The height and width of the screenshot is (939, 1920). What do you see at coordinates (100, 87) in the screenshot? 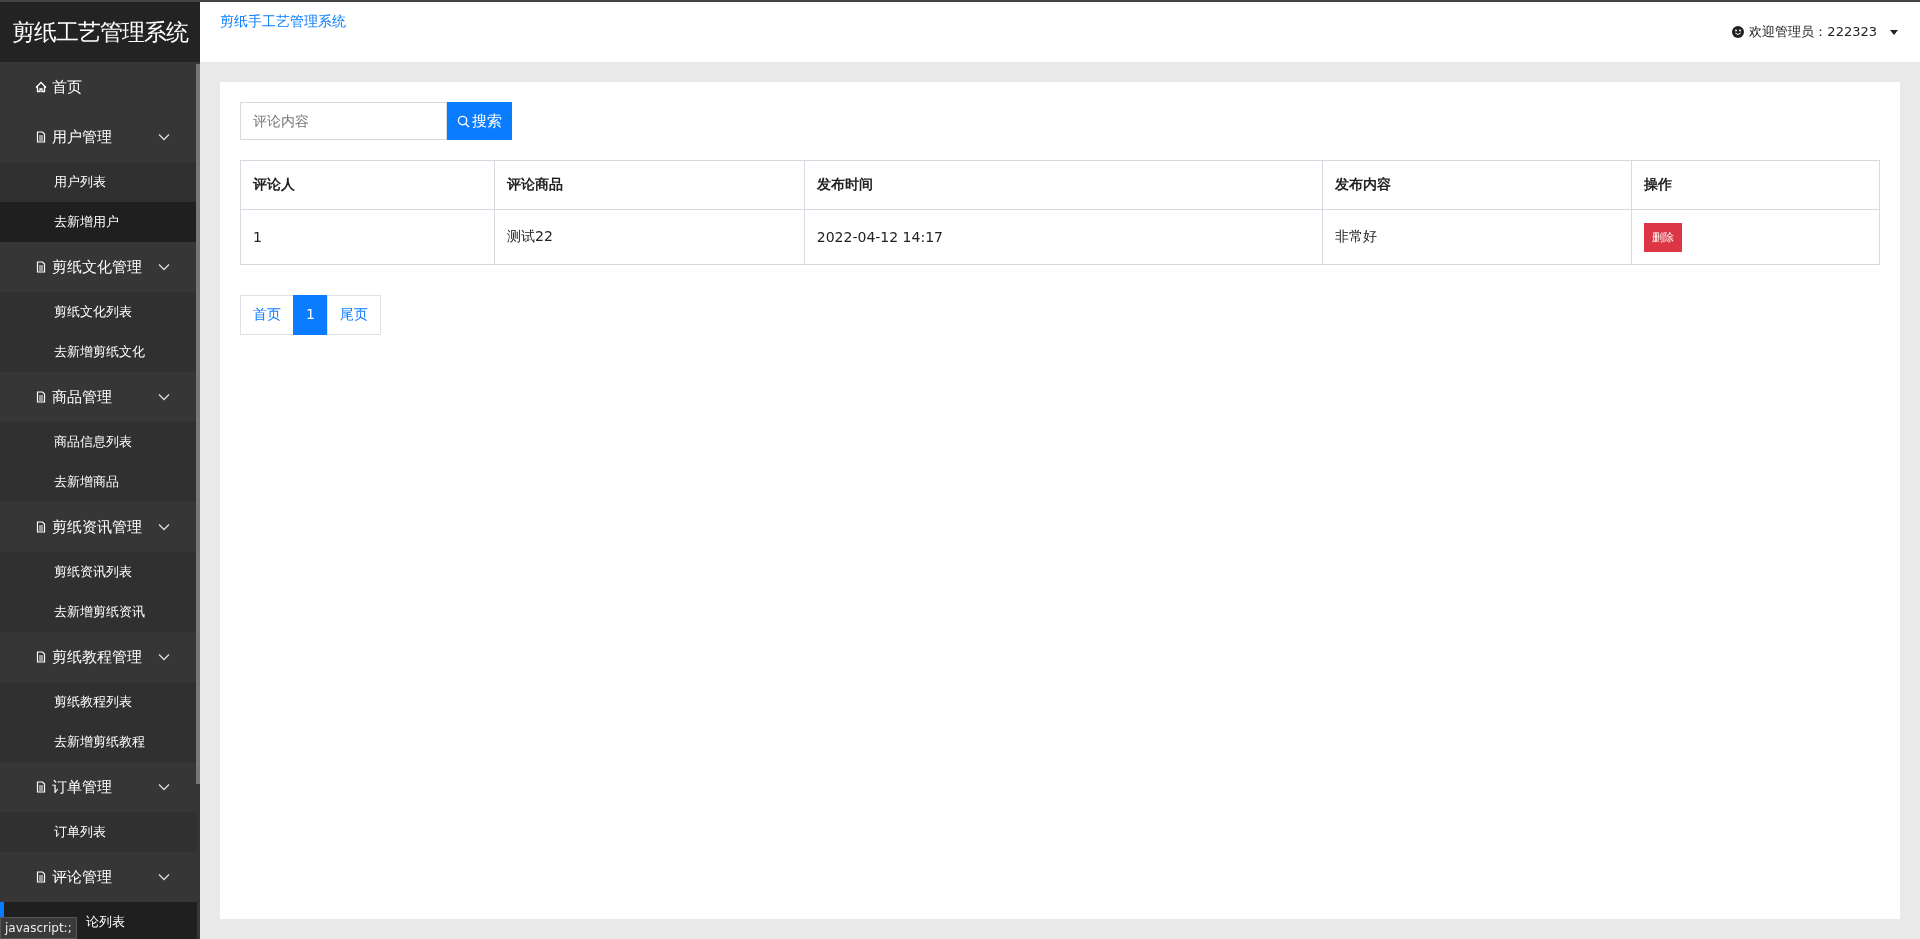
I see `menu-item: 首页` at bounding box center [100, 87].